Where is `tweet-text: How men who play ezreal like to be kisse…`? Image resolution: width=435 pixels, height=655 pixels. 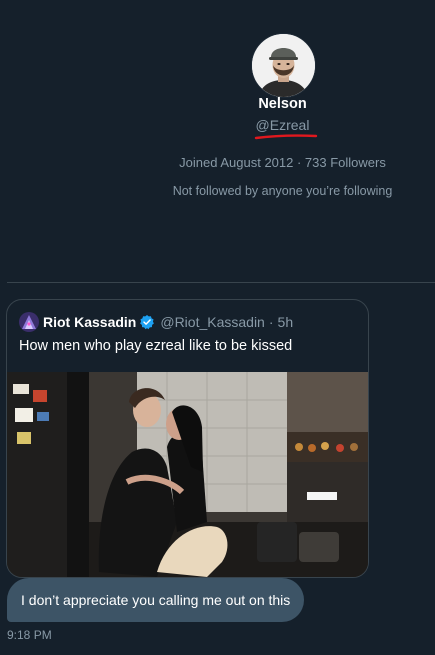
tweet-text: How men who play ezreal like to be kisse… is located at coordinates (156, 346).